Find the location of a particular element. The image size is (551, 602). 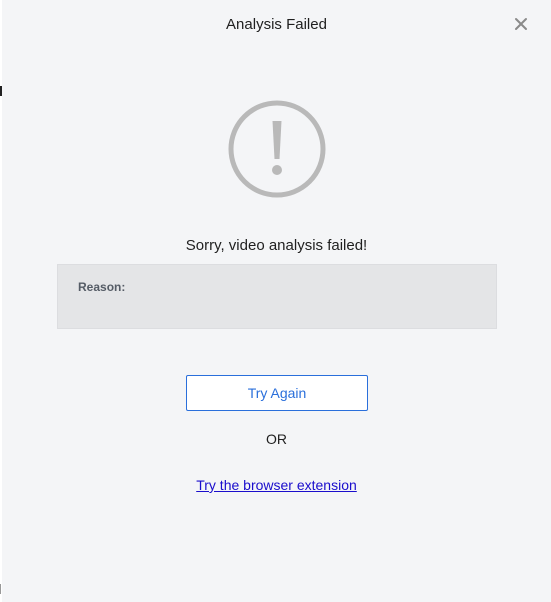

reason-label: Reason: is located at coordinates (102, 287).